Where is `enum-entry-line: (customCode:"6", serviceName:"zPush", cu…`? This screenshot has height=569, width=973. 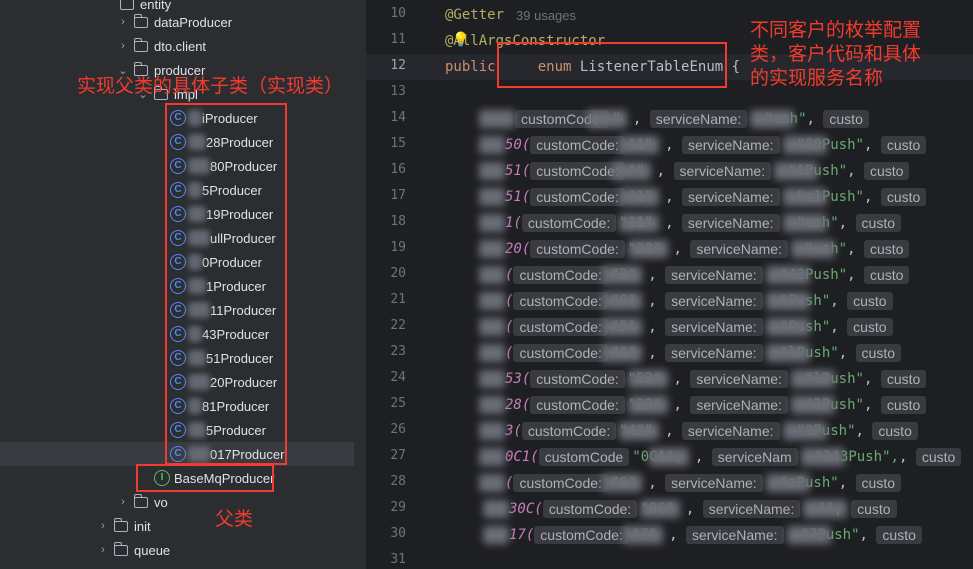 enum-entry-line: (customCode:"6", serviceName:"zPush", cu… is located at coordinates (691, 483).